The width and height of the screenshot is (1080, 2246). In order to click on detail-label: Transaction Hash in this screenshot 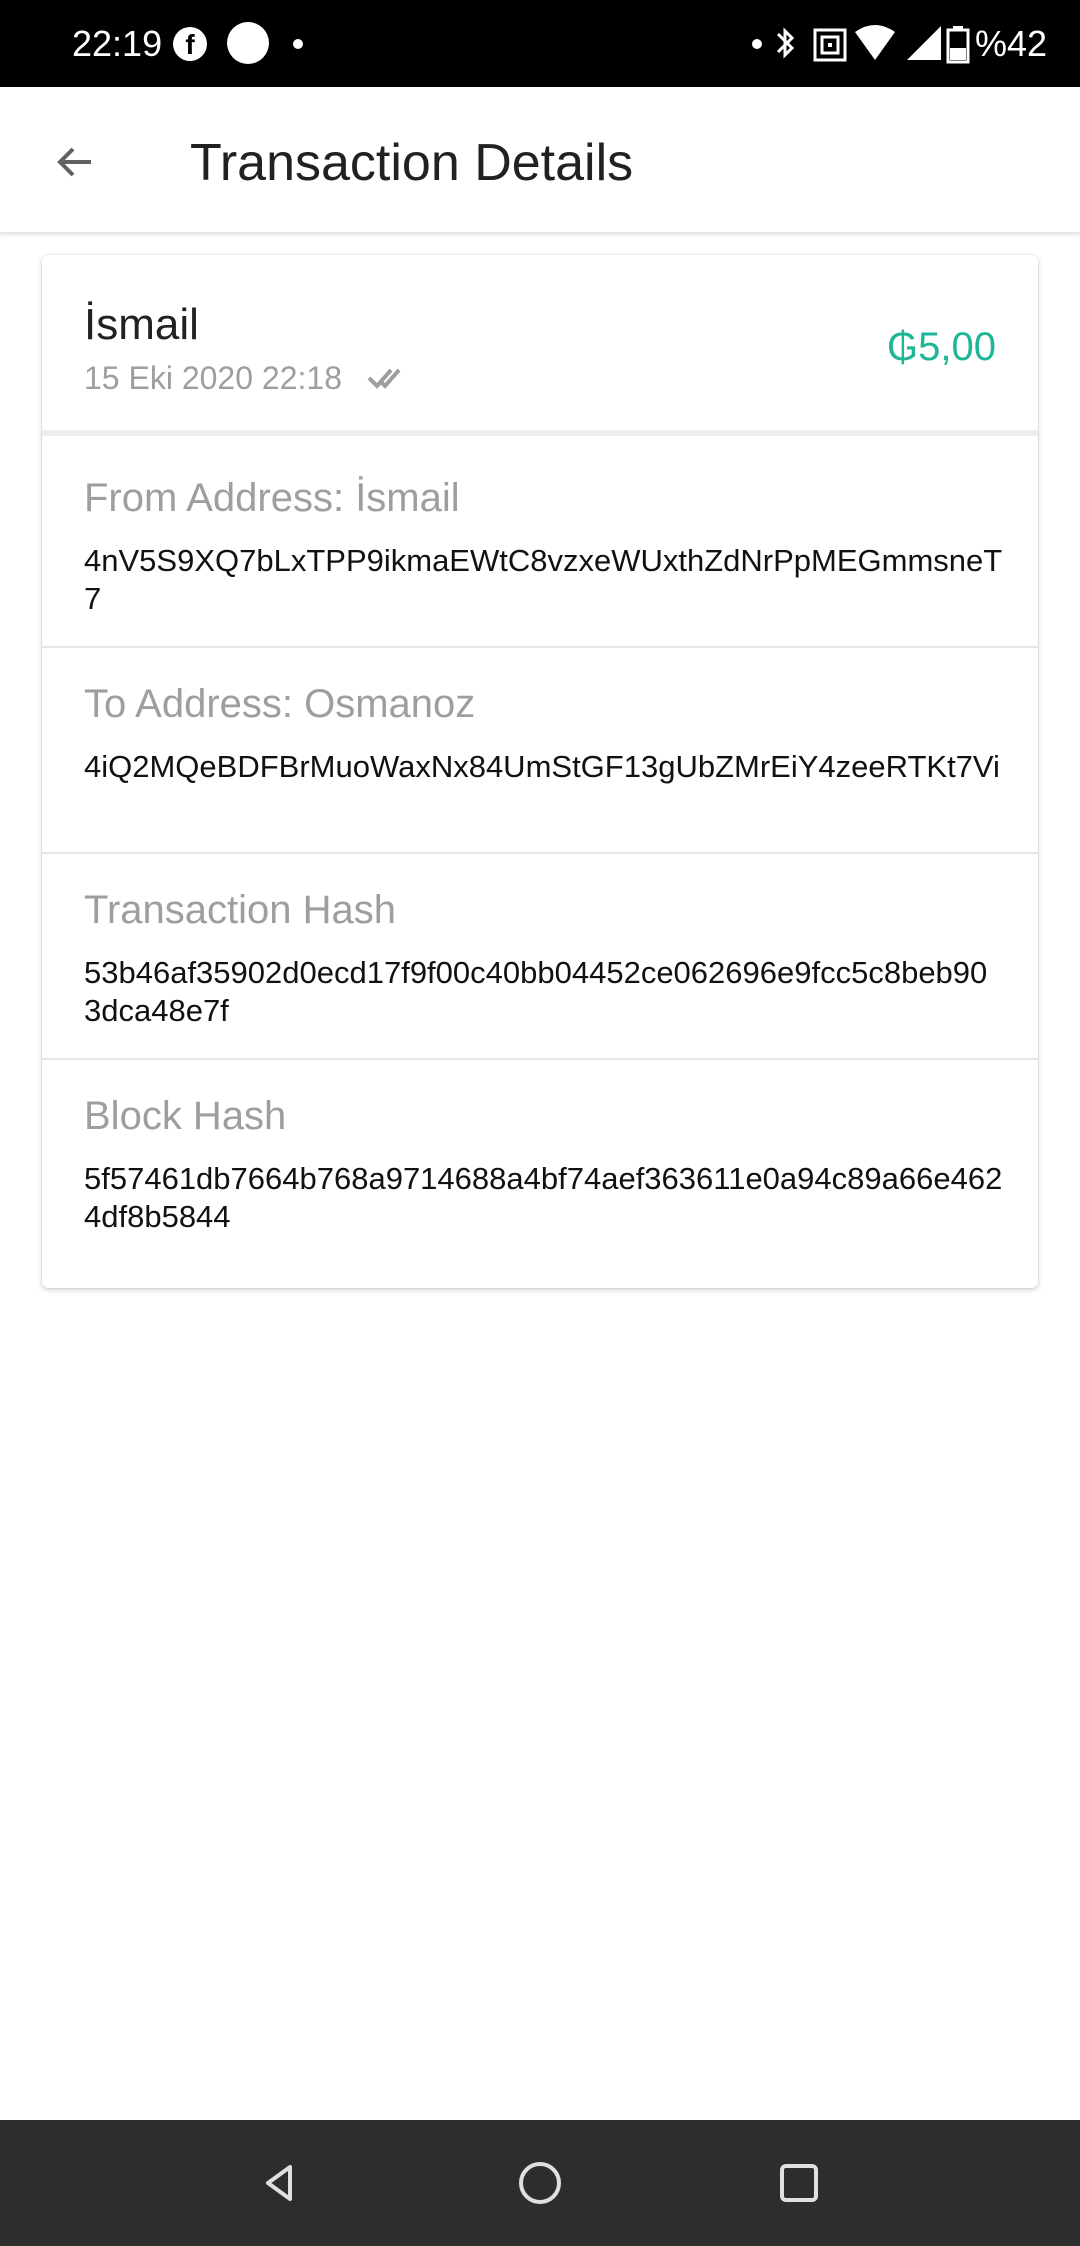, I will do `click(240, 910)`.